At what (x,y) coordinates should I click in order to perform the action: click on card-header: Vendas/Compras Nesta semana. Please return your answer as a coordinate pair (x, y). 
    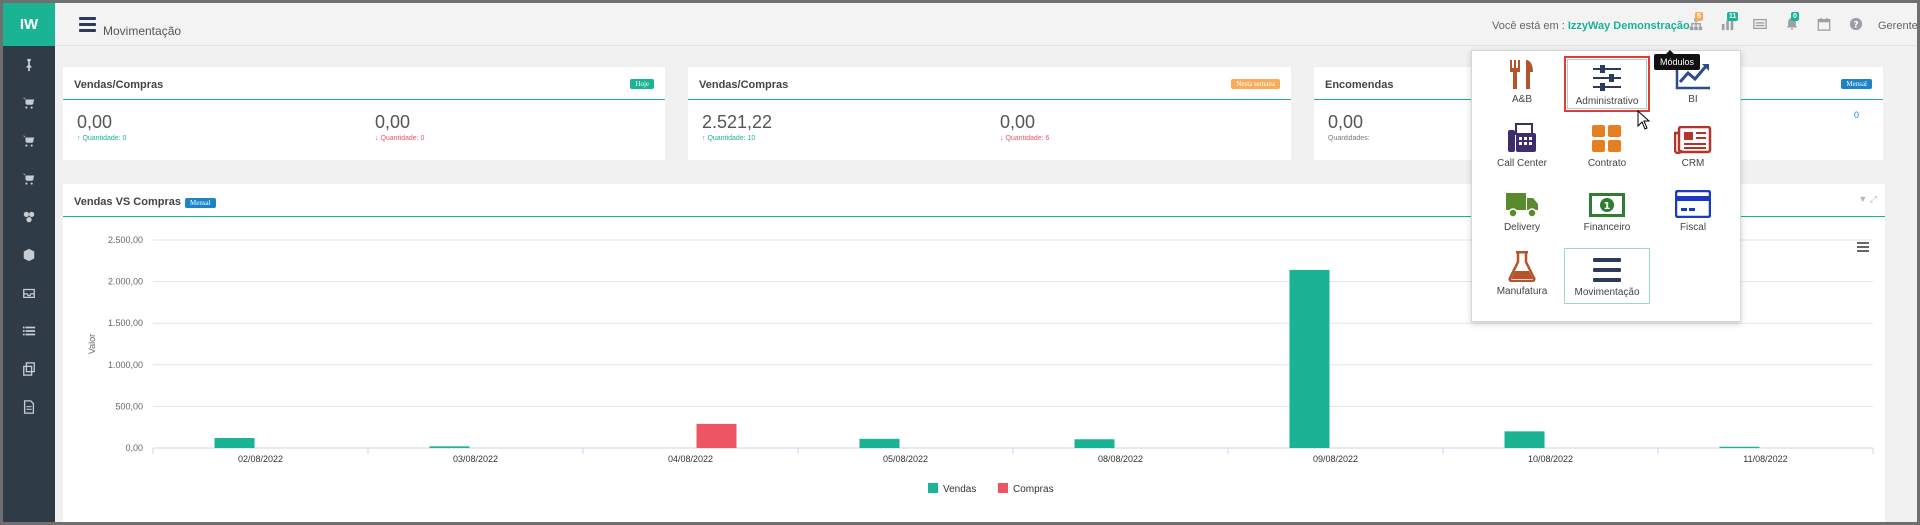
    Looking at the image, I should click on (989, 83).